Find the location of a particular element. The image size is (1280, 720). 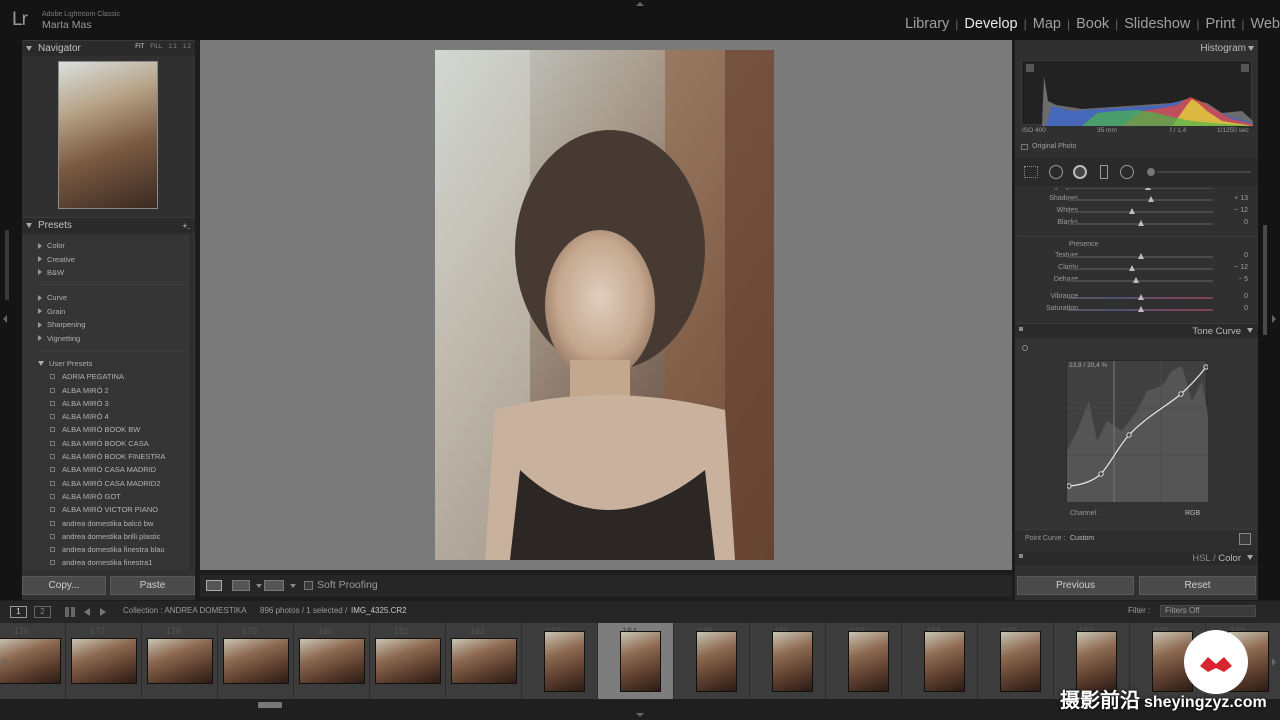

panel-switch-icon is located at coordinates (1021, 329).